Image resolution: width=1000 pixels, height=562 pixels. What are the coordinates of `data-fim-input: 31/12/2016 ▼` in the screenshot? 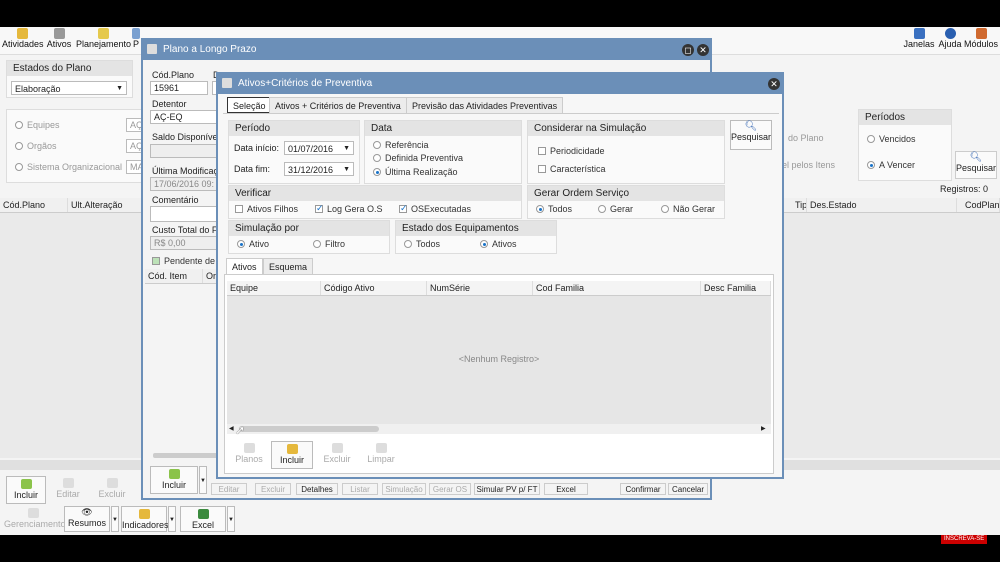 It's located at (319, 169).